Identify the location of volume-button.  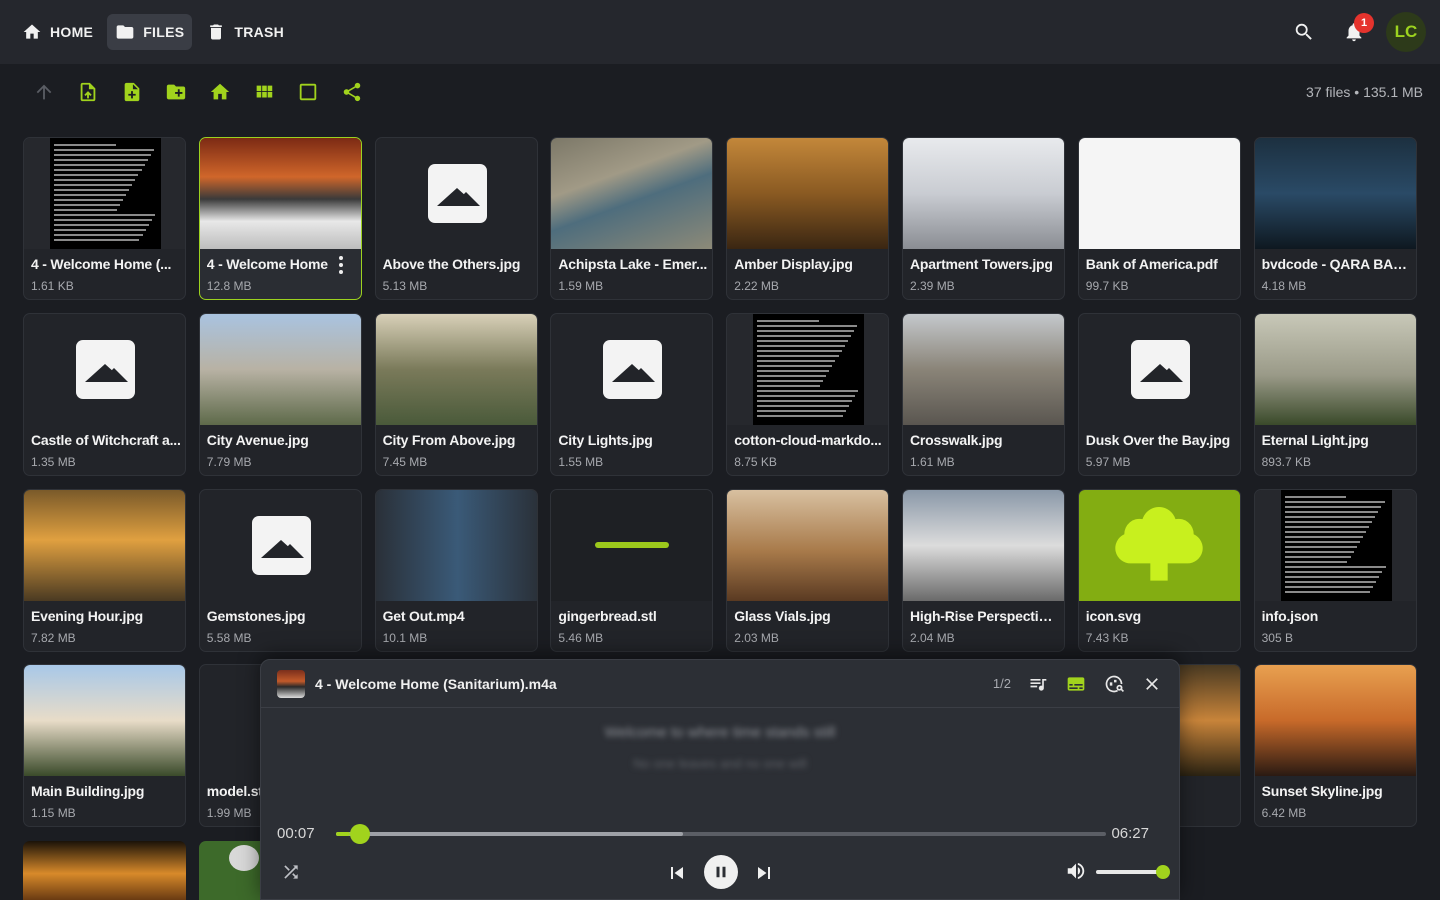
(1077, 872).